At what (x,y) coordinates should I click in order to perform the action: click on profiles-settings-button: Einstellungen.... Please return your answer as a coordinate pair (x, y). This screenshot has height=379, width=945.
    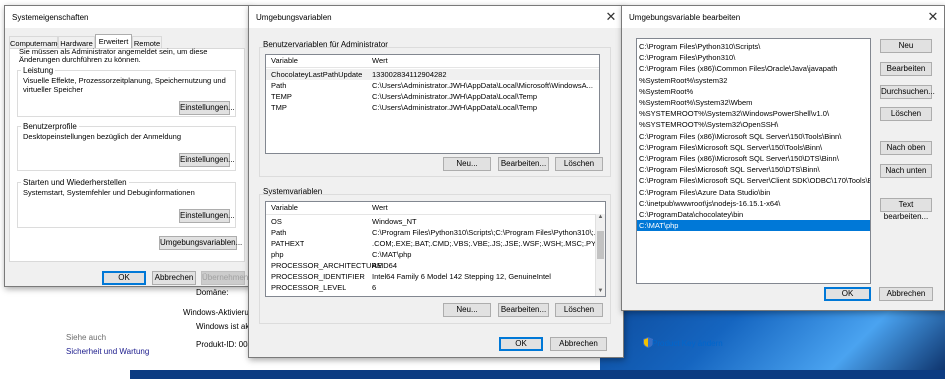
    Looking at the image, I should click on (207, 160).